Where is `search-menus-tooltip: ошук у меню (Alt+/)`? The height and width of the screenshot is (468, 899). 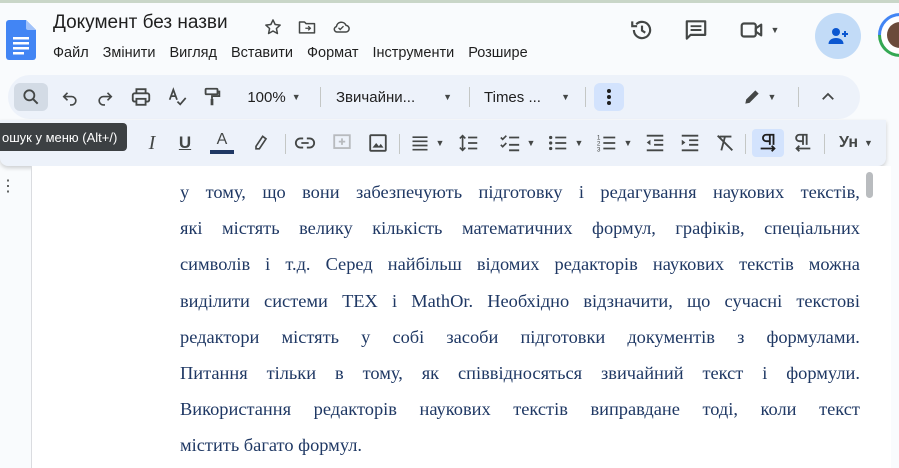
search-menus-tooltip: ошук у меню (Alt+/) is located at coordinates (64, 137).